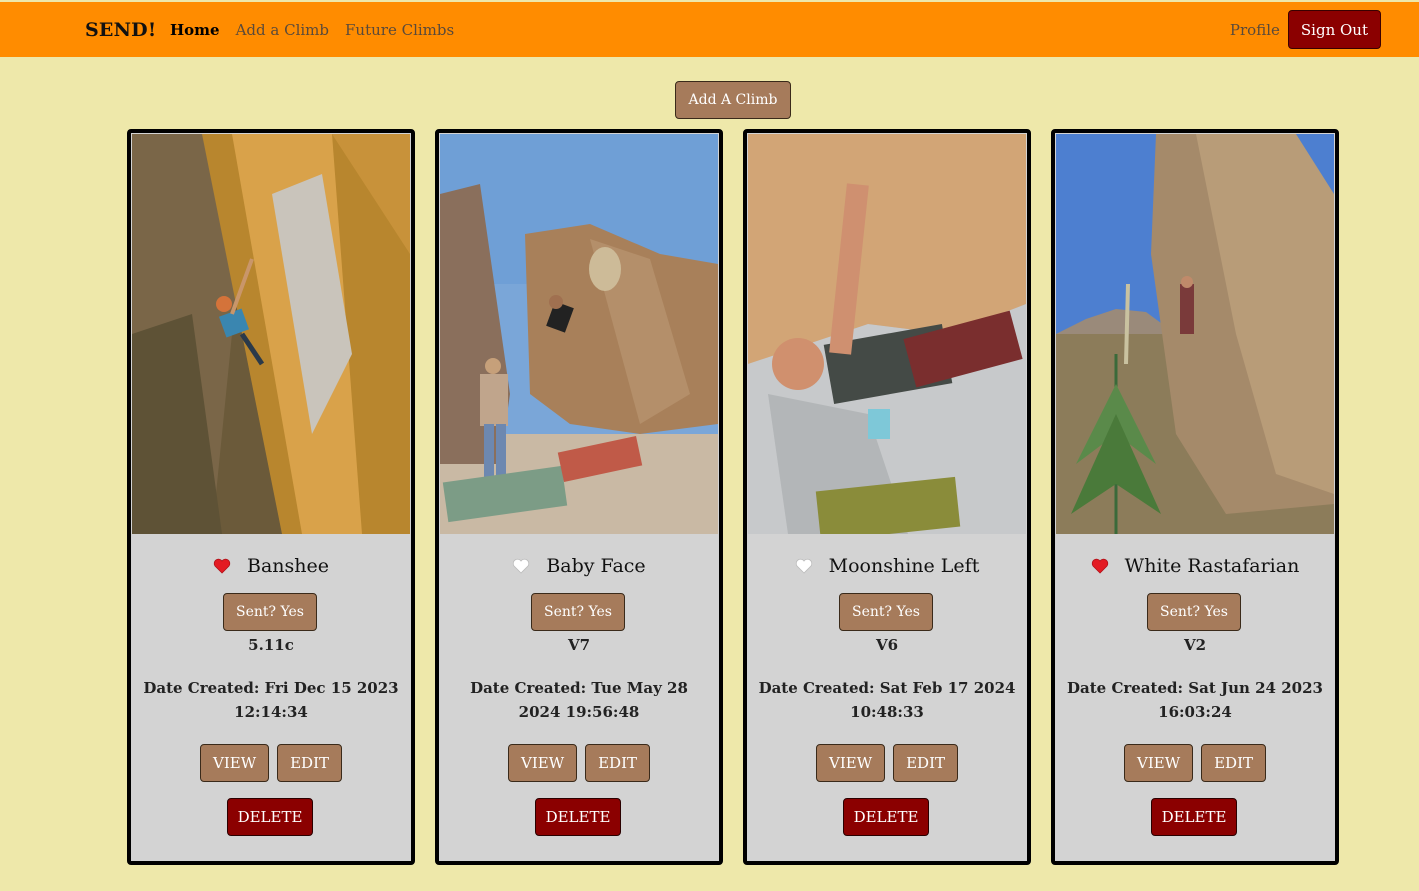  I want to click on nav-link-add-climb: Add a Climb, so click(282, 30).